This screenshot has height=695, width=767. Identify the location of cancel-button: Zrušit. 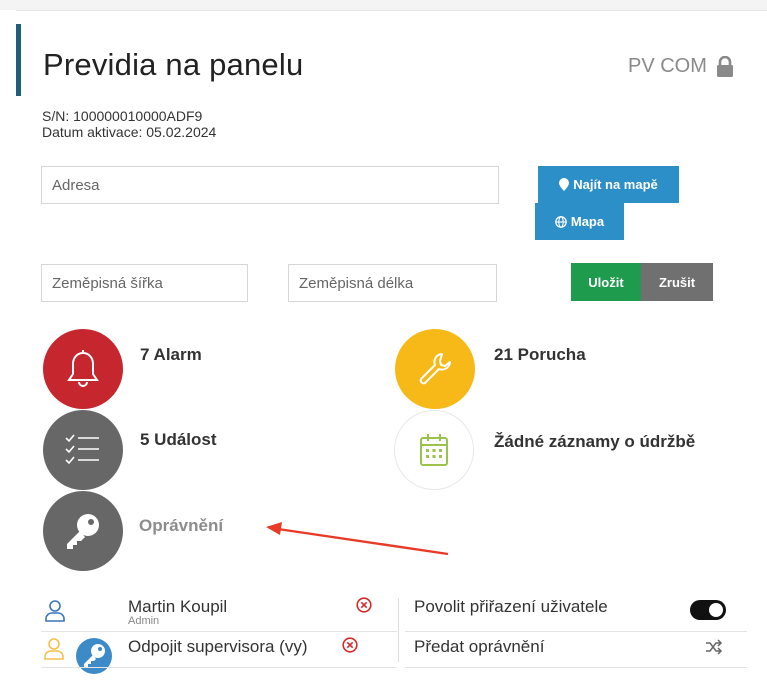
(677, 282).